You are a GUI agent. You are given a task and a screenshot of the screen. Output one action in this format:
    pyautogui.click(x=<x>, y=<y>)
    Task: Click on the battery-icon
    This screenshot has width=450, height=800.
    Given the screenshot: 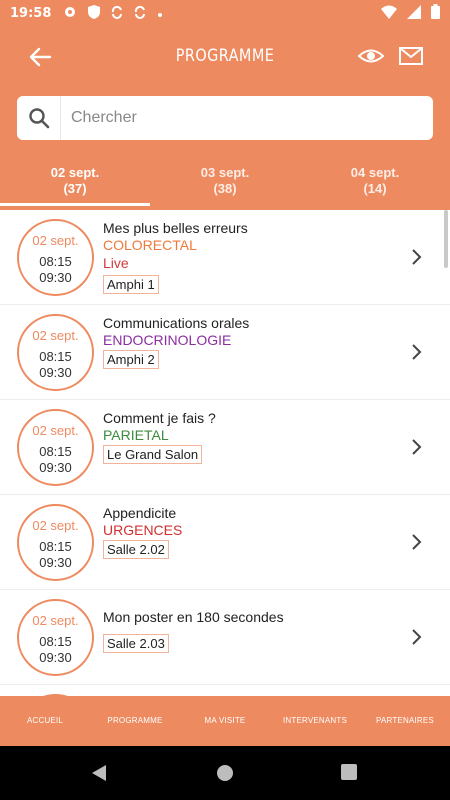 What is the action you would take?
    pyautogui.click(x=435, y=13)
    